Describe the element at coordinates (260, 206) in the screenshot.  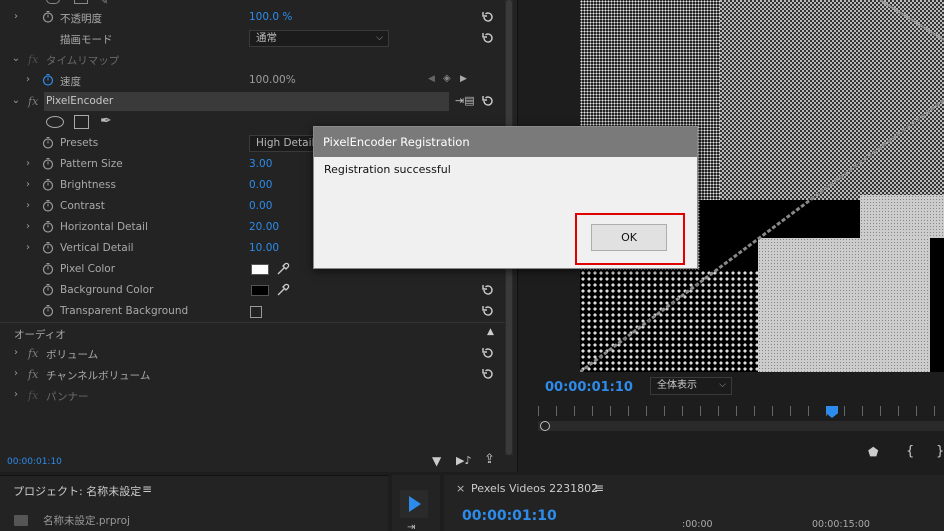
I see `contrast-value: 0.00` at that location.